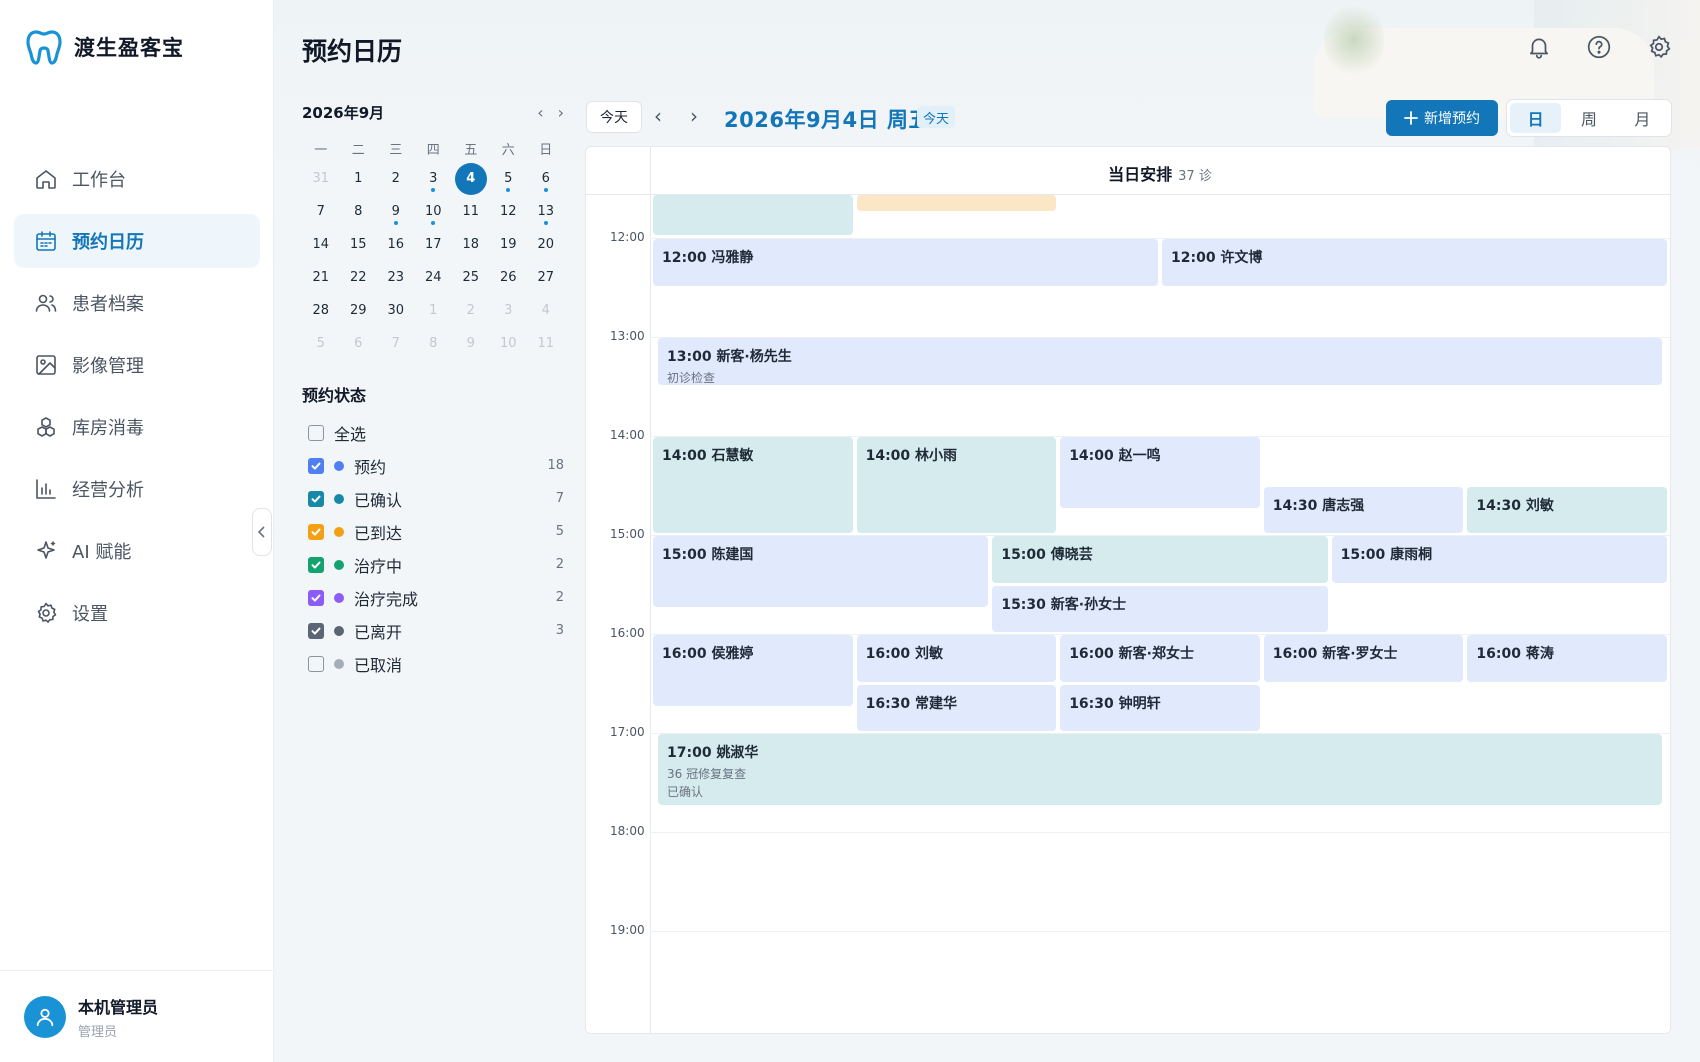 The width and height of the screenshot is (1700, 1062). I want to click on status-filter-row: 已离开 3, so click(433, 630).